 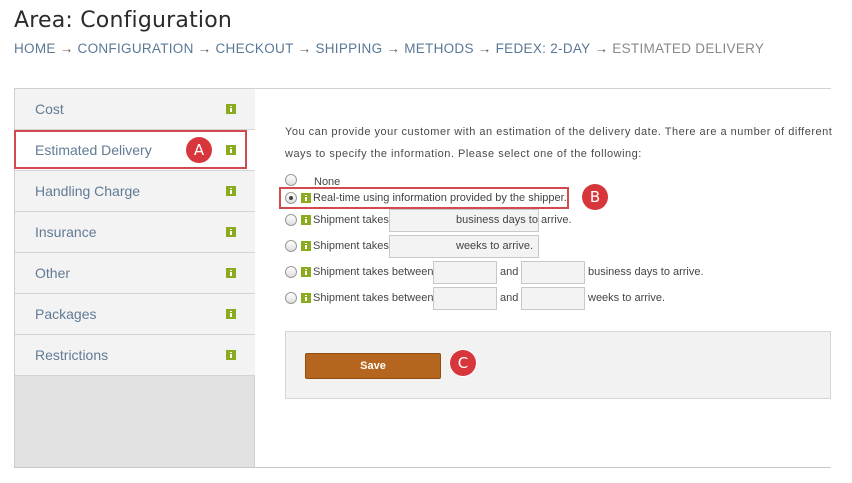 What do you see at coordinates (495, 246) in the screenshot?
I see `option-weeks-suffix: weeks to arrive.` at bounding box center [495, 246].